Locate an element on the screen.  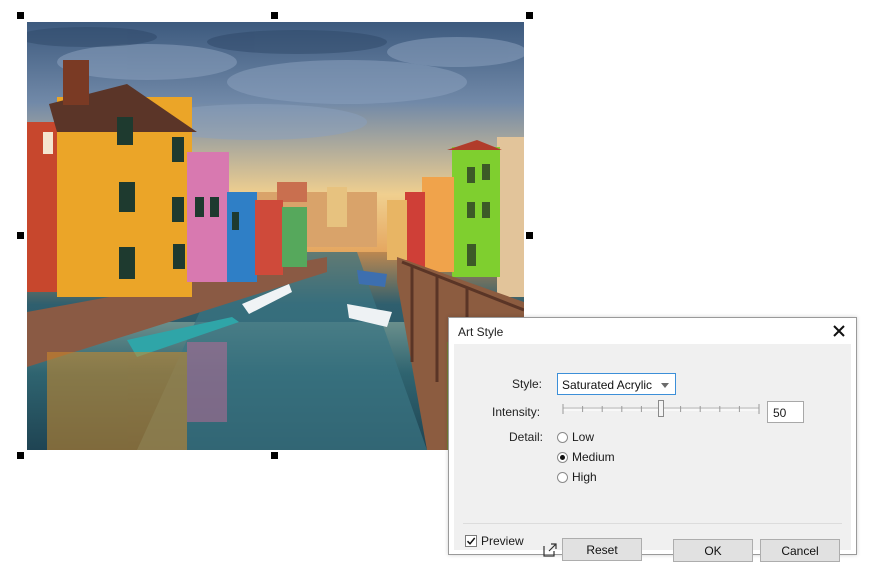
resize-handle-right is located at coordinates (529, 235).